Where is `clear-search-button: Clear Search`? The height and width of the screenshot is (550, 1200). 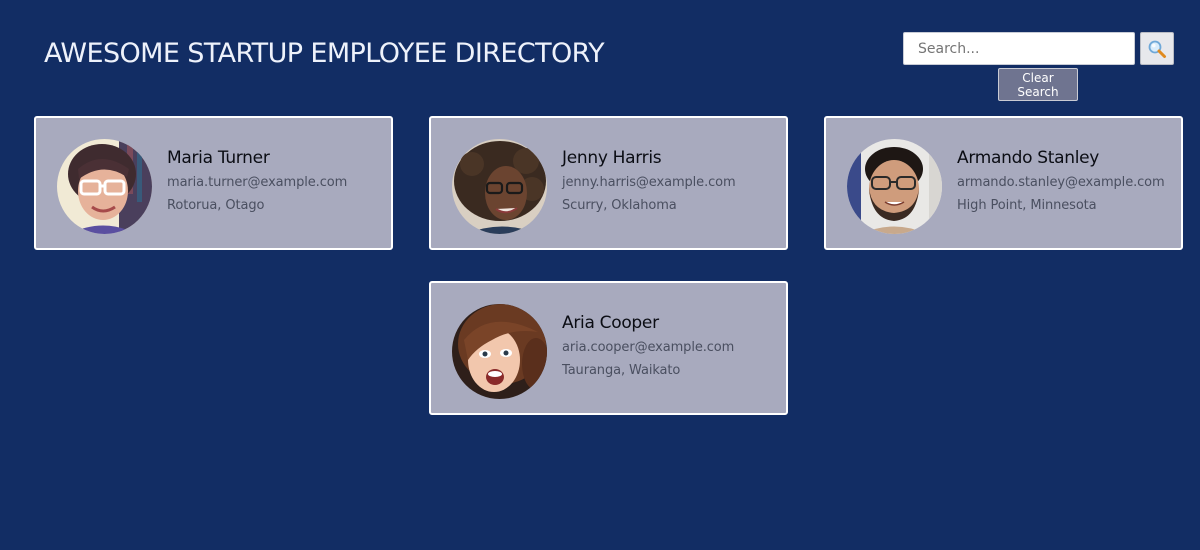 clear-search-button: Clear Search is located at coordinates (1038, 84).